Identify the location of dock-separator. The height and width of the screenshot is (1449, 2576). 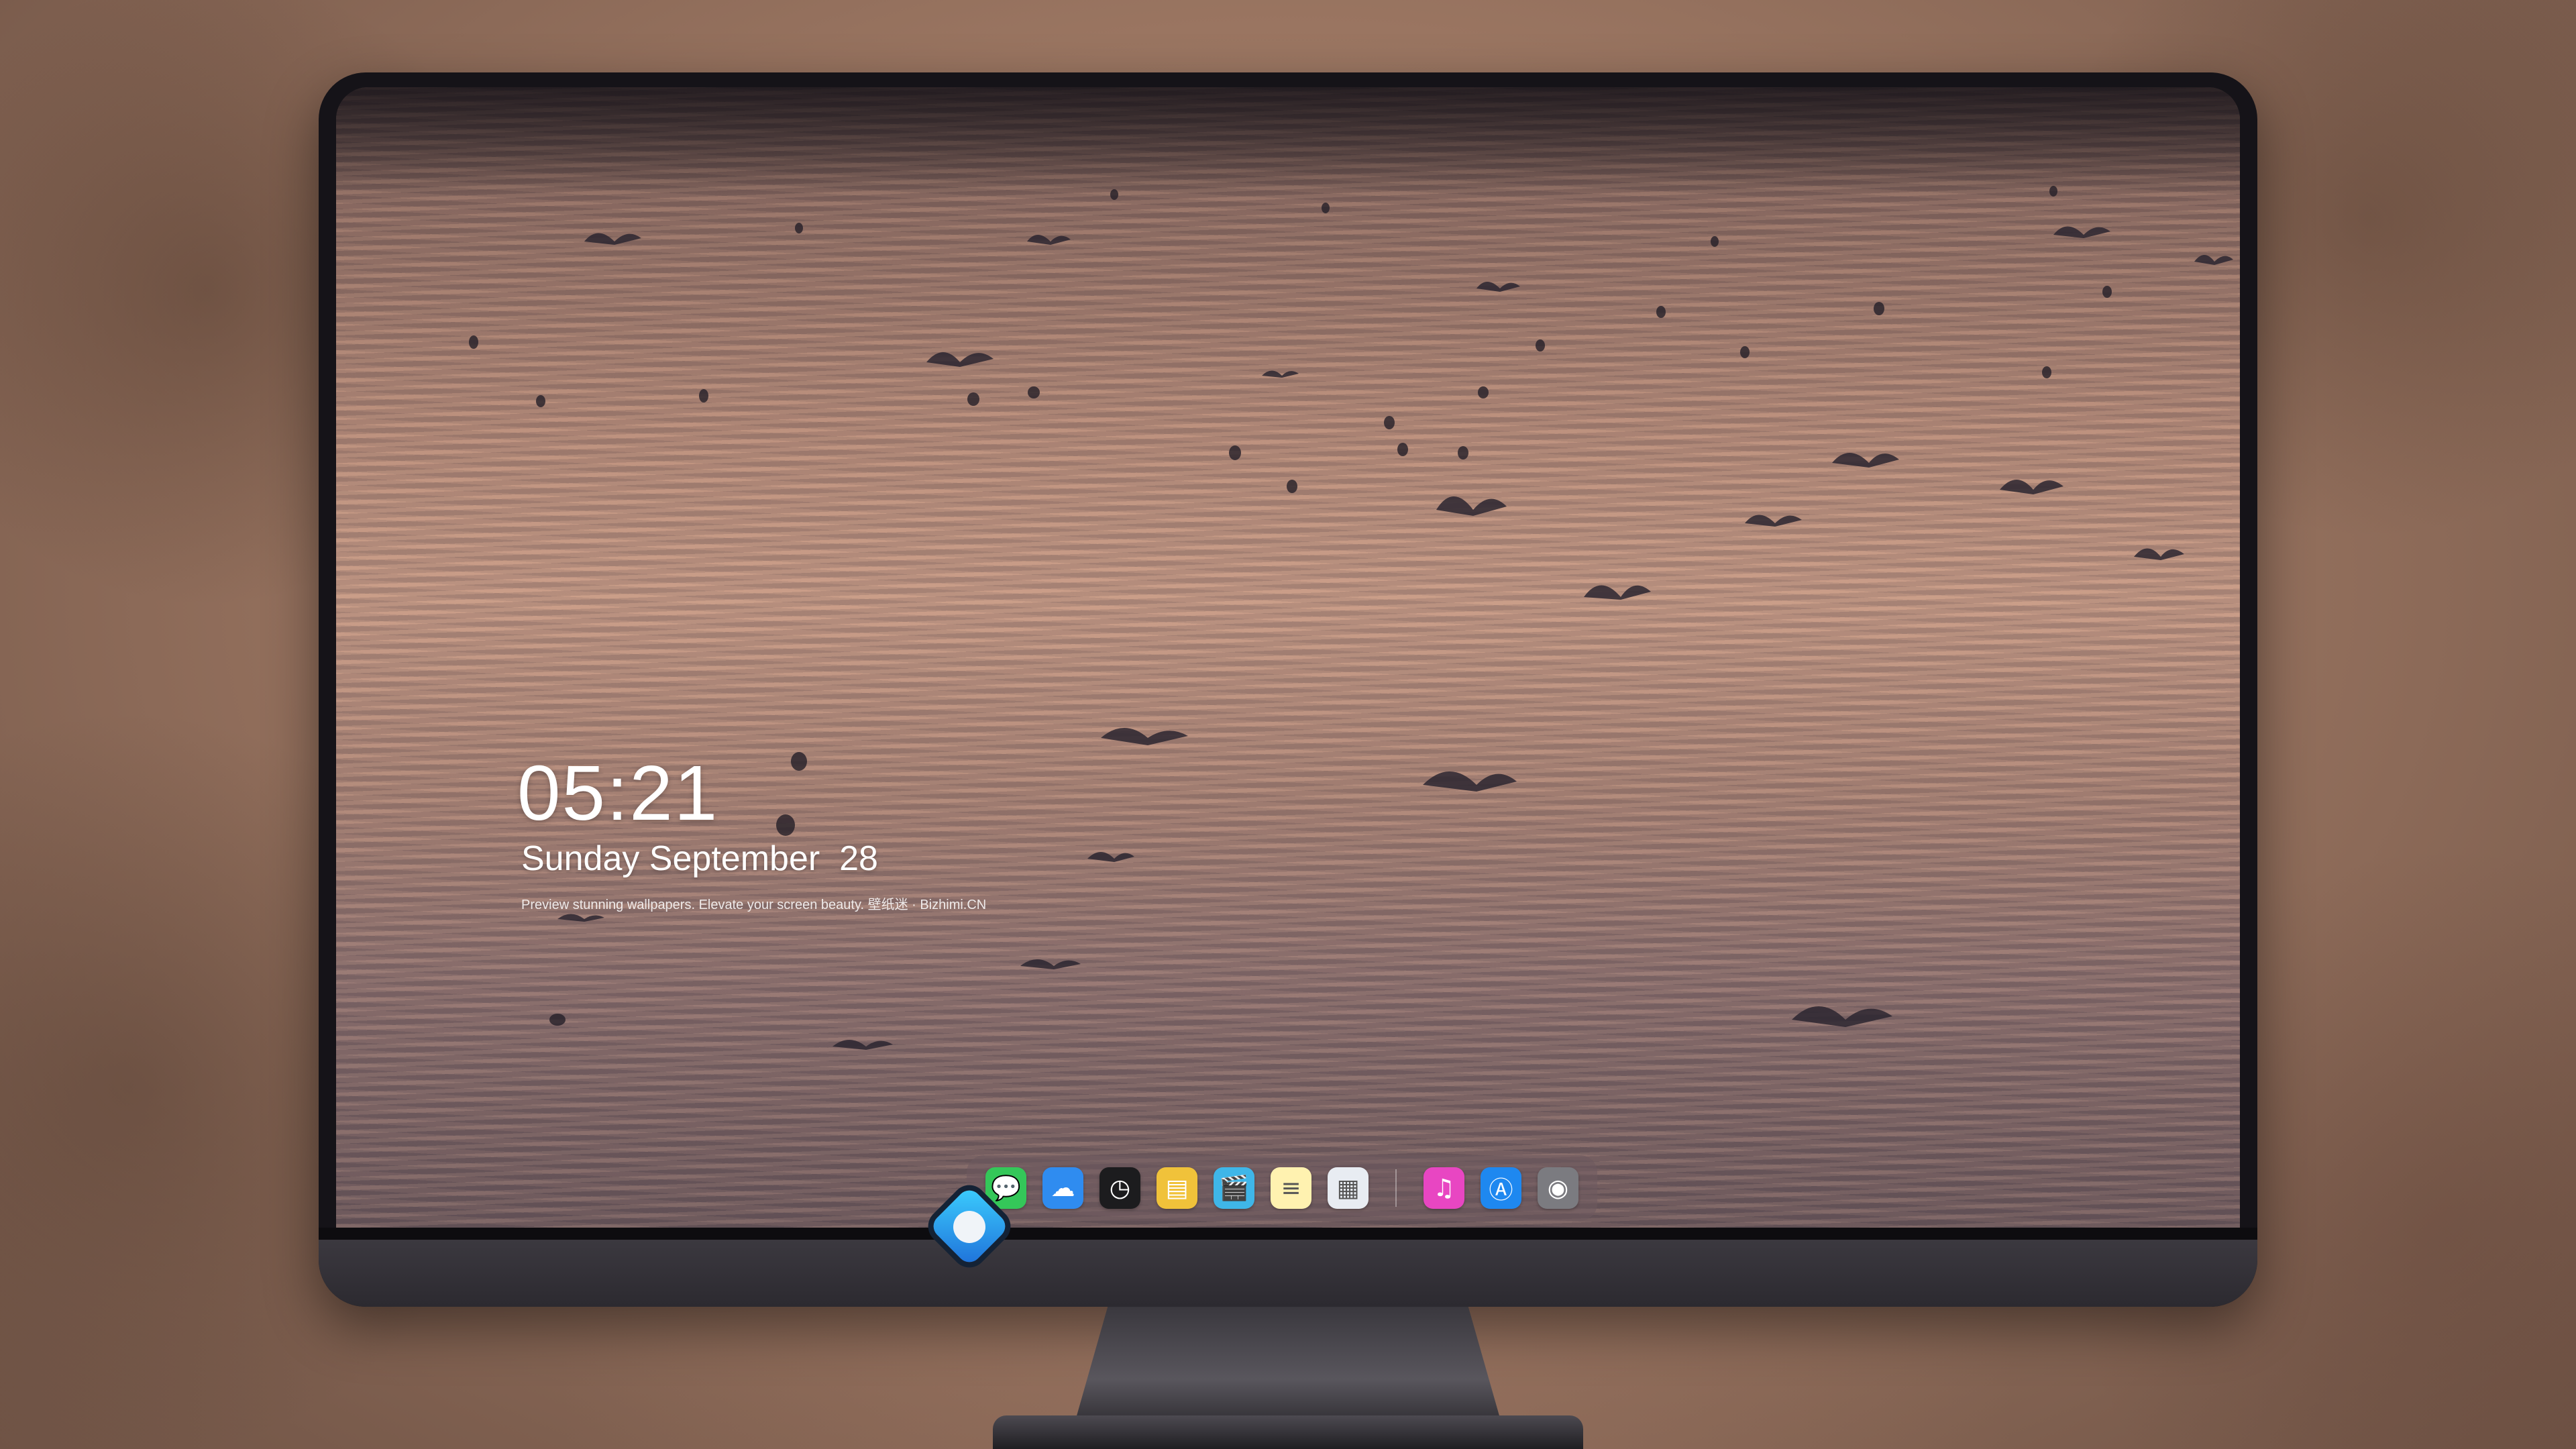
(1396, 1188).